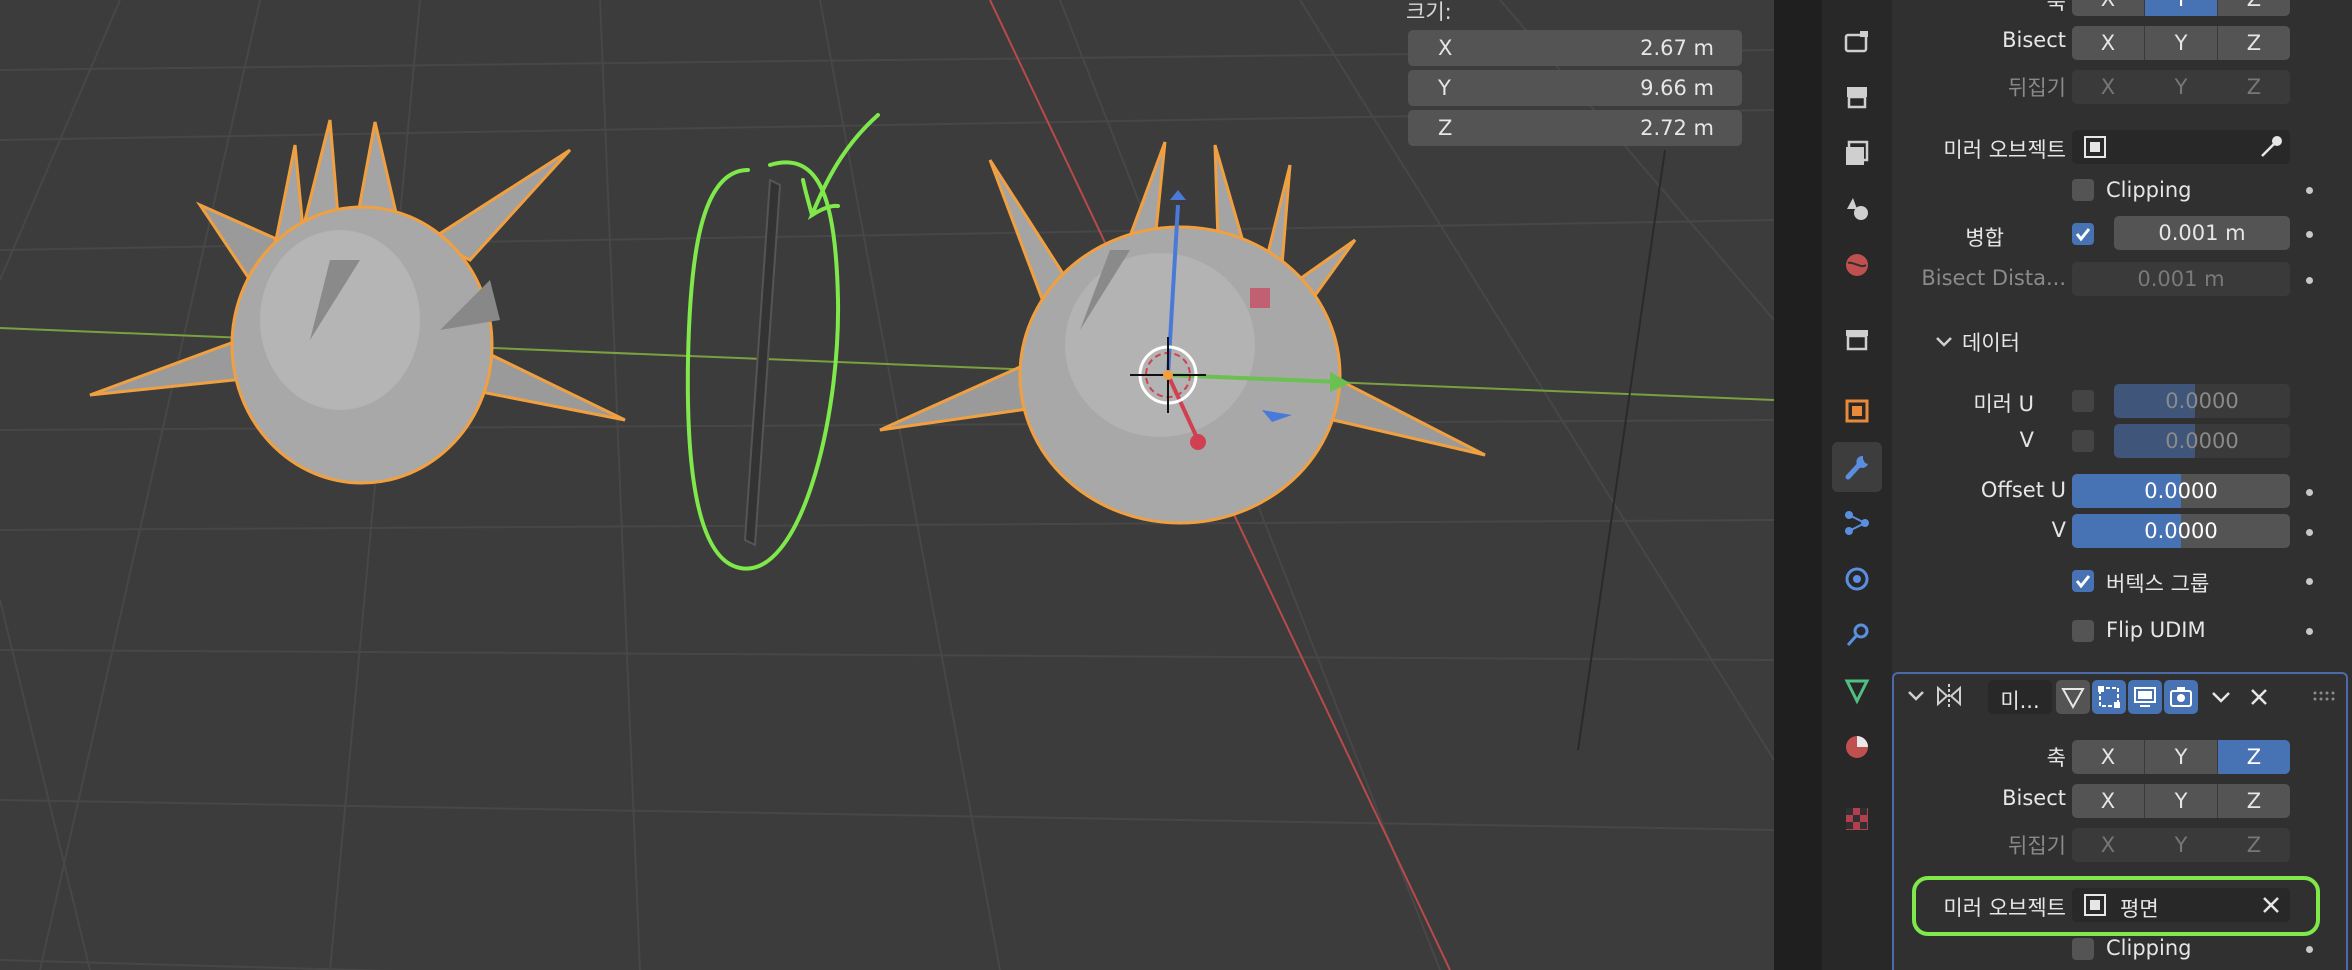  I want to click on flip-label-1: 뒤집기, so click(2037, 88).